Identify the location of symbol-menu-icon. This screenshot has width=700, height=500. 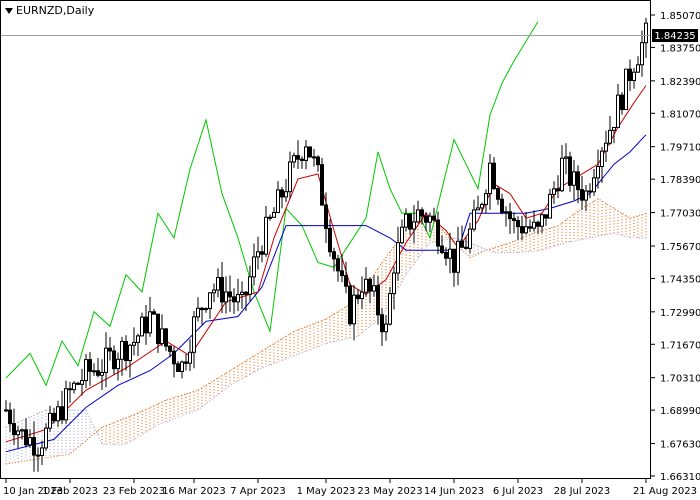
(9, 11).